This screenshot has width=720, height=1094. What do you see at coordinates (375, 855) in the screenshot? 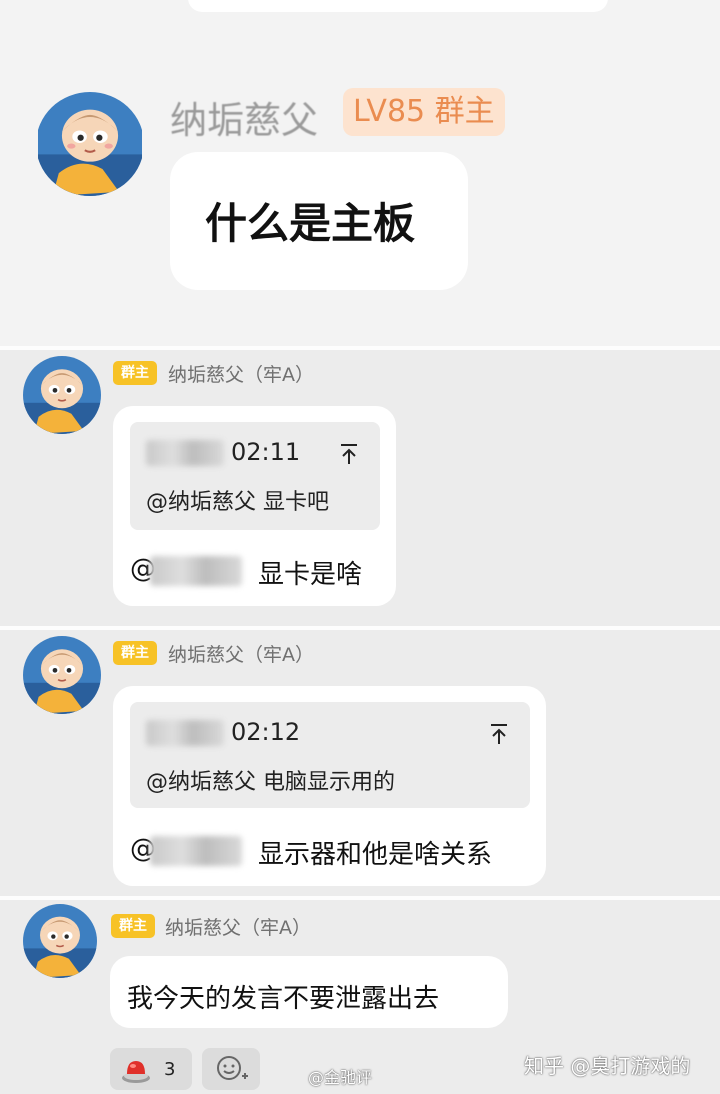
I see `message-text: 显示器和他是啥关系` at bounding box center [375, 855].